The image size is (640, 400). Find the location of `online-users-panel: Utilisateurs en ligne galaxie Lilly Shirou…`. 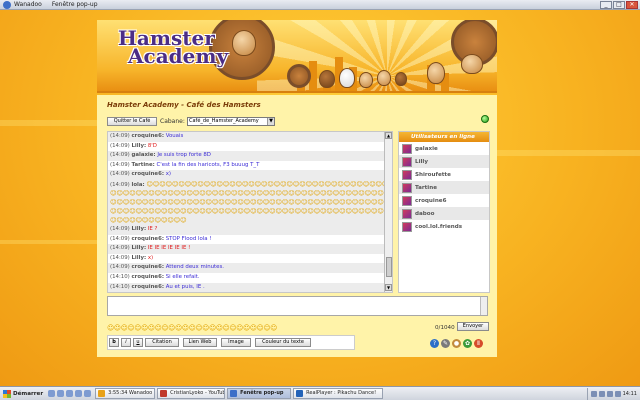

online-users-panel: Utilisateurs en ligne galaxie Lilly Shirou… is located at coordinates (444, 212).